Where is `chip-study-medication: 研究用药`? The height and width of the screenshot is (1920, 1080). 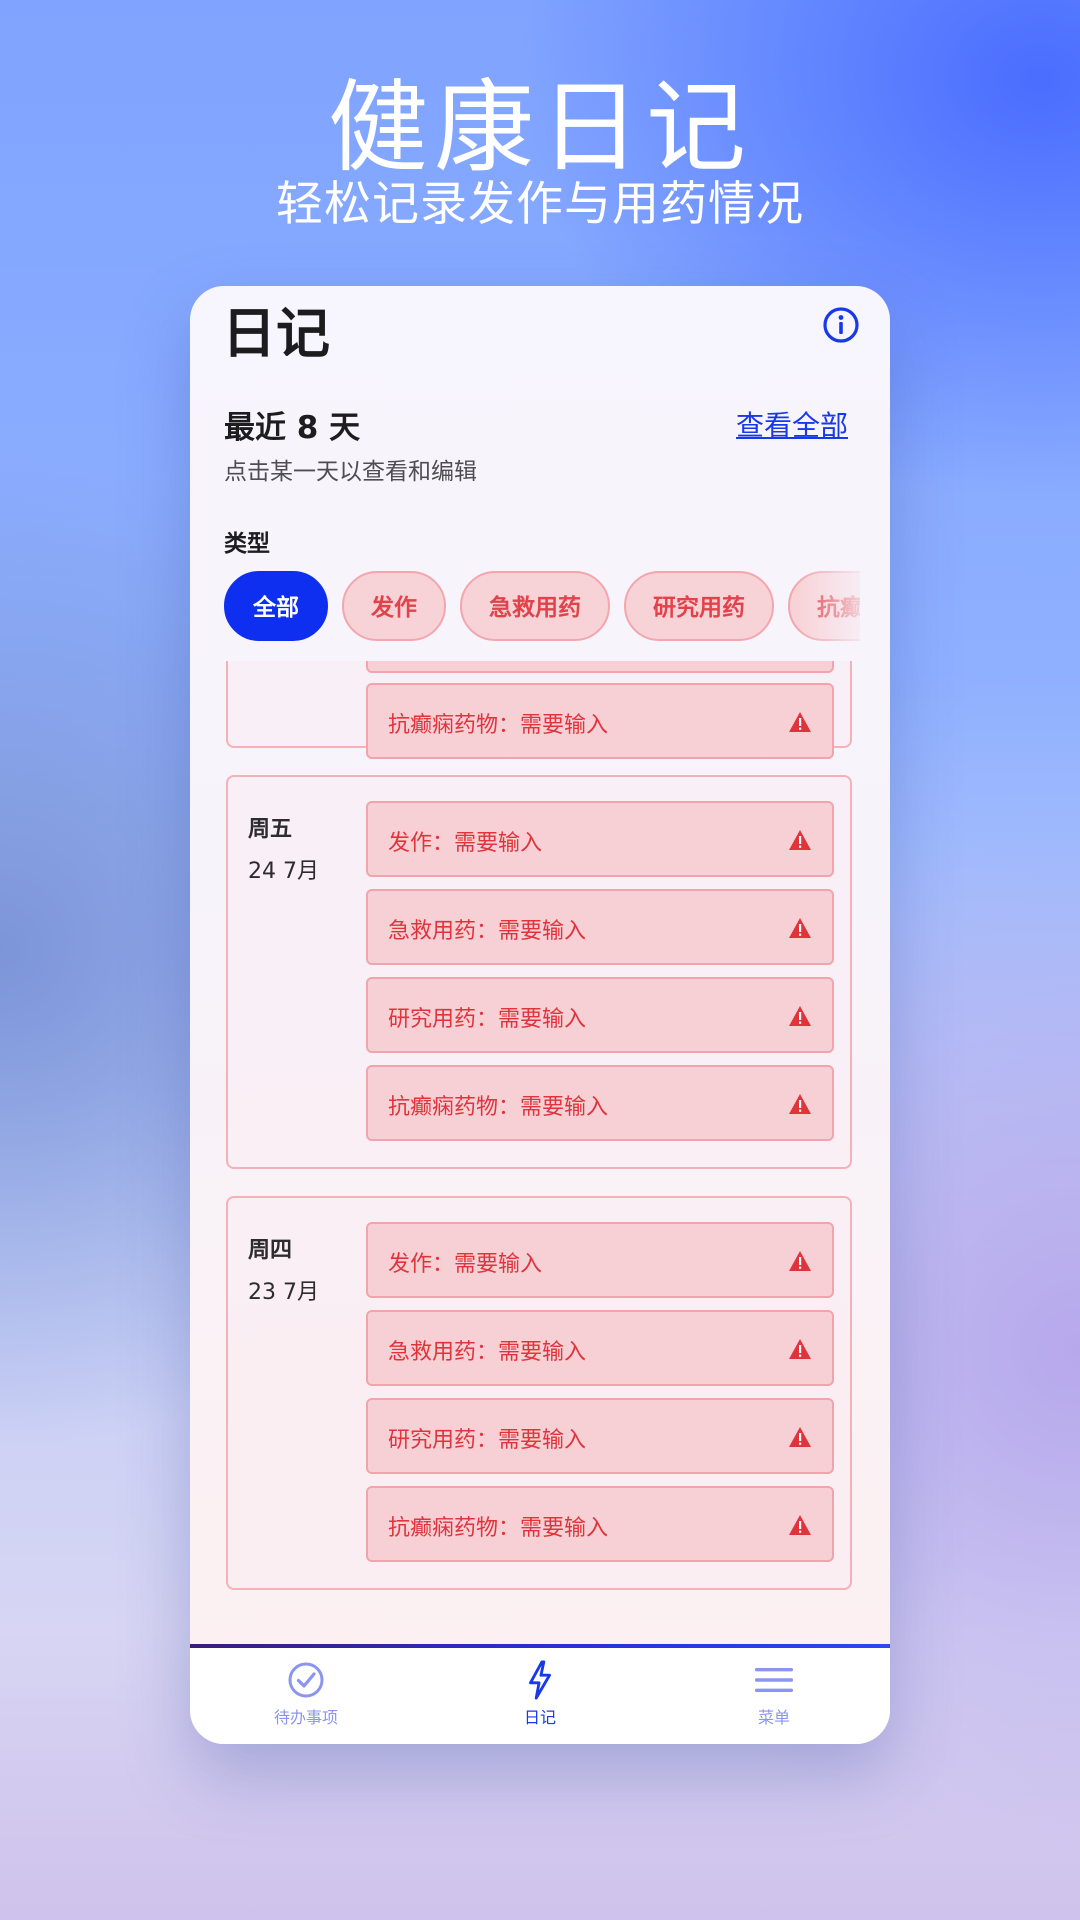 chip-study-medication: 研究用药 is located at coordinates (699, 606).